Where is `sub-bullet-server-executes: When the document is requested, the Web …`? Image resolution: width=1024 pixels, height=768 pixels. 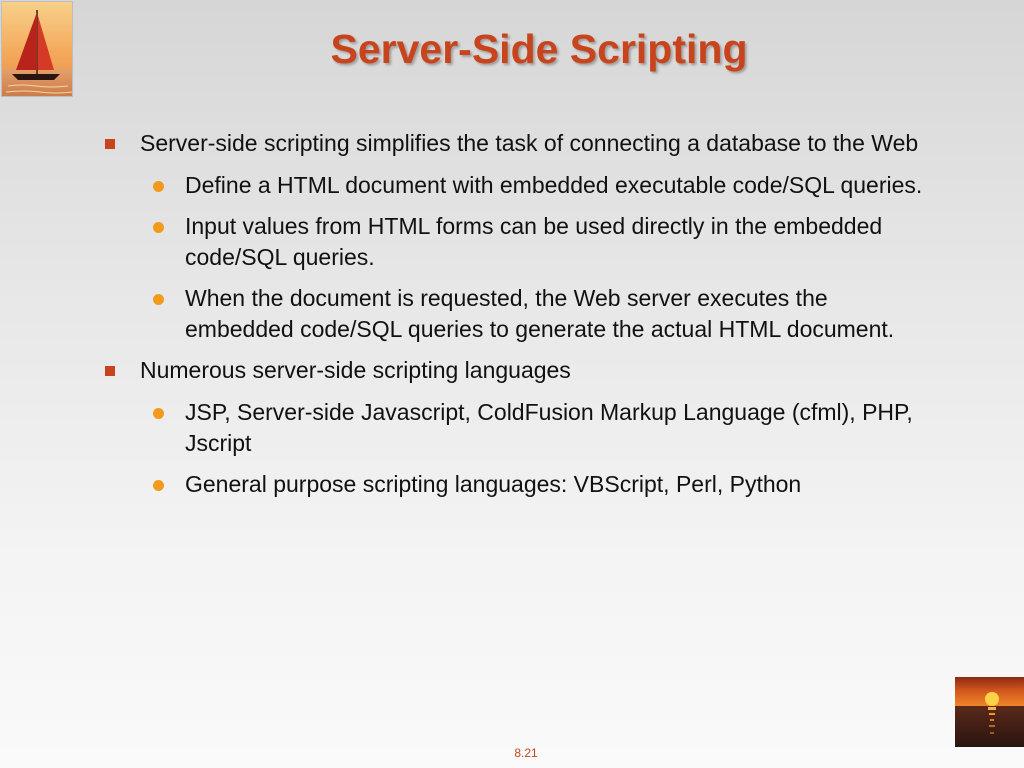 sub-bullet-server-executes: When the document is requested, the Web … is located at coordinates (520, 314).